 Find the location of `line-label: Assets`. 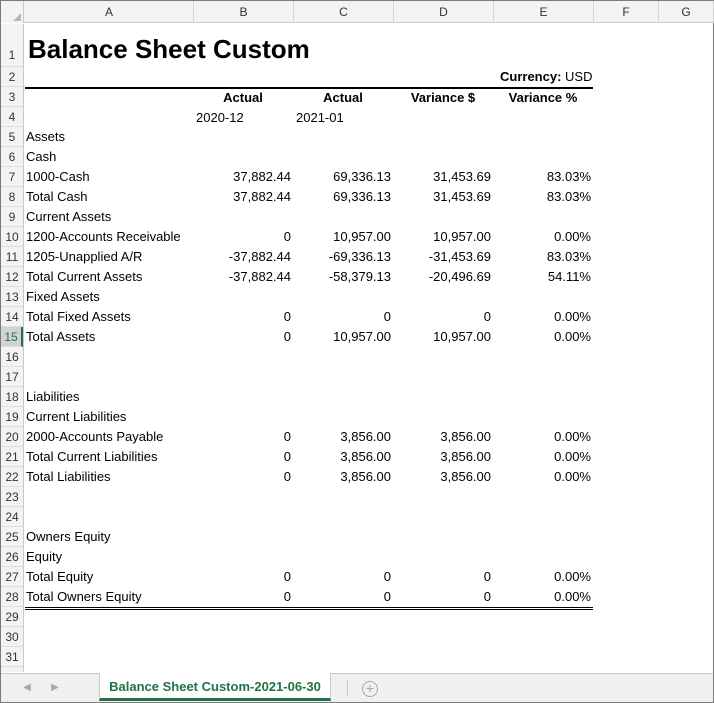

line-label: Assets is located at coordinates (46, 136).